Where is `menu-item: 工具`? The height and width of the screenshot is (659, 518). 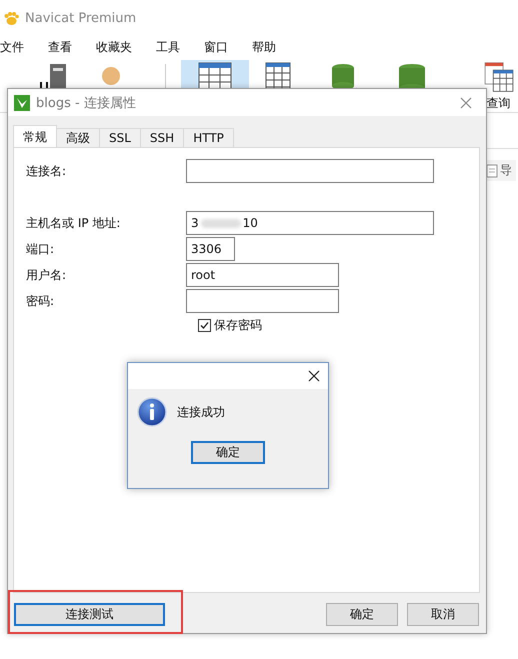 menu-item: 工具 is located at coordinates (168, 47).